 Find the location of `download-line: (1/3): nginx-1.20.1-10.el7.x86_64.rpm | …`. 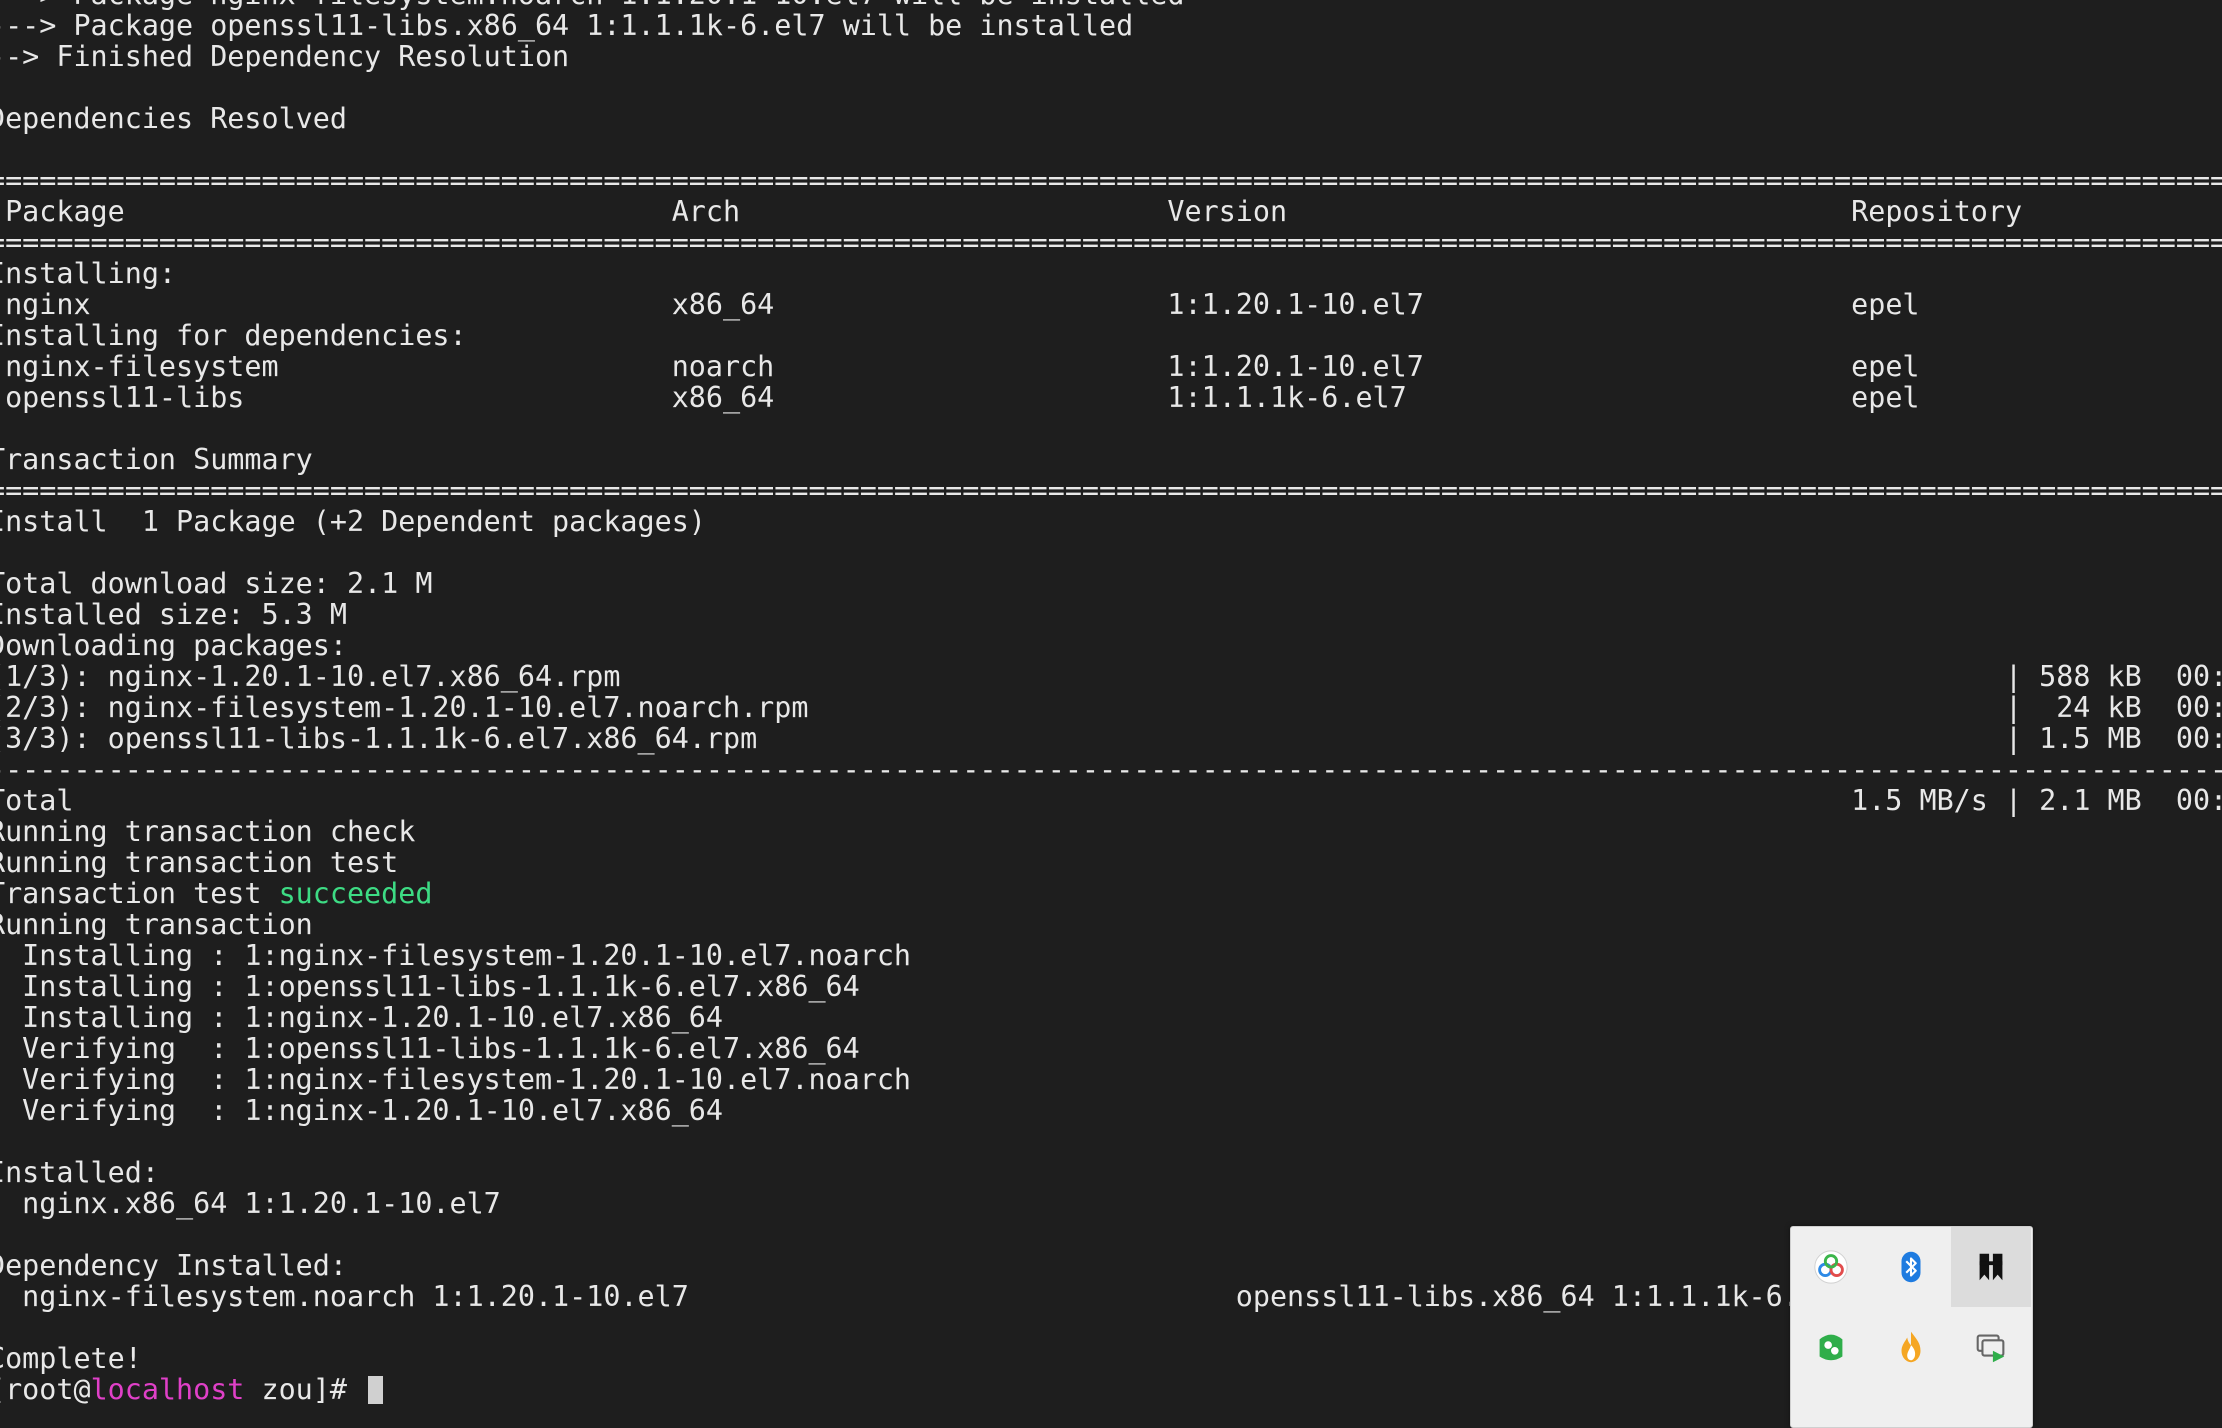

download-line: (1/3): nginx-1.20.1-10.el7.x86_64.rpm | … is located at coordinates (1111, 676).